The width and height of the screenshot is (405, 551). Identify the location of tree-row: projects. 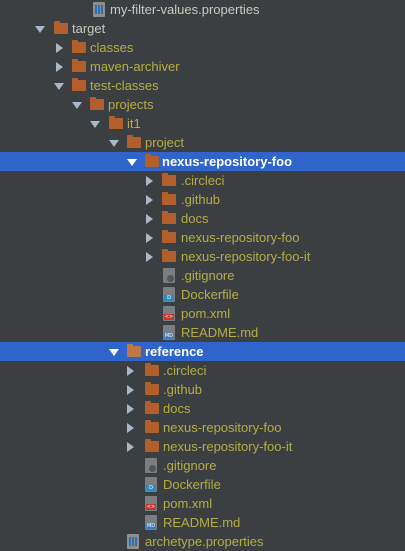
(202, 104).